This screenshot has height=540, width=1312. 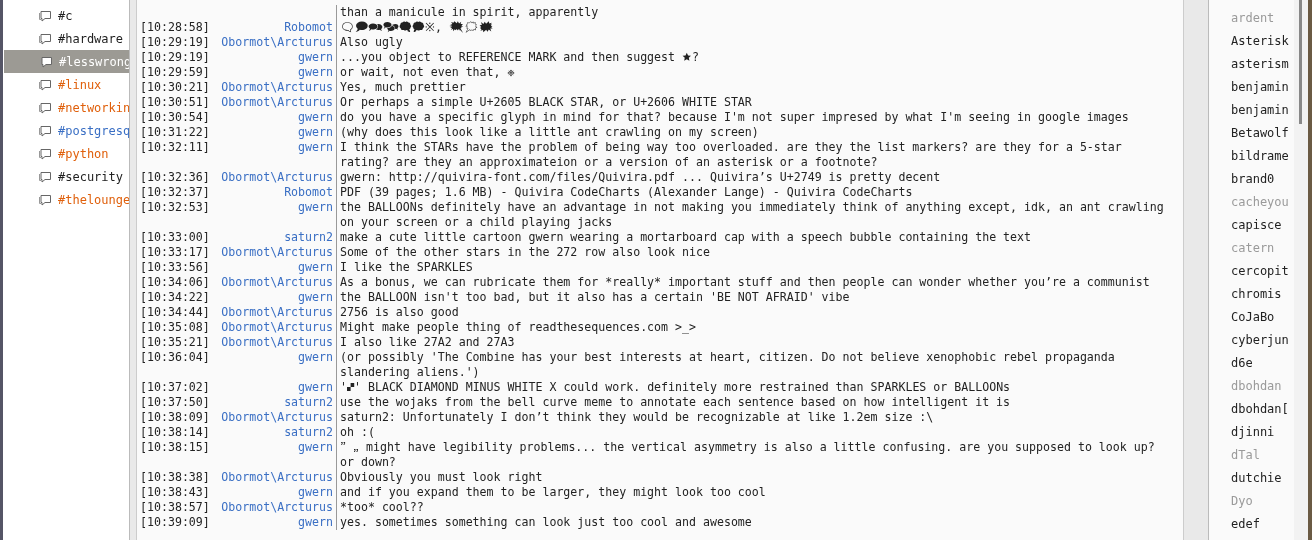 What do you see at coordinates (752, 155) in the screenshot?
I see `message-text: I think the STARs have the problem of being way too overloaded. are they the list markers? are they for a 5-star rating? are they an approximateion or a version of an asterisk or a footnote?` at bounding box center [752, 155].